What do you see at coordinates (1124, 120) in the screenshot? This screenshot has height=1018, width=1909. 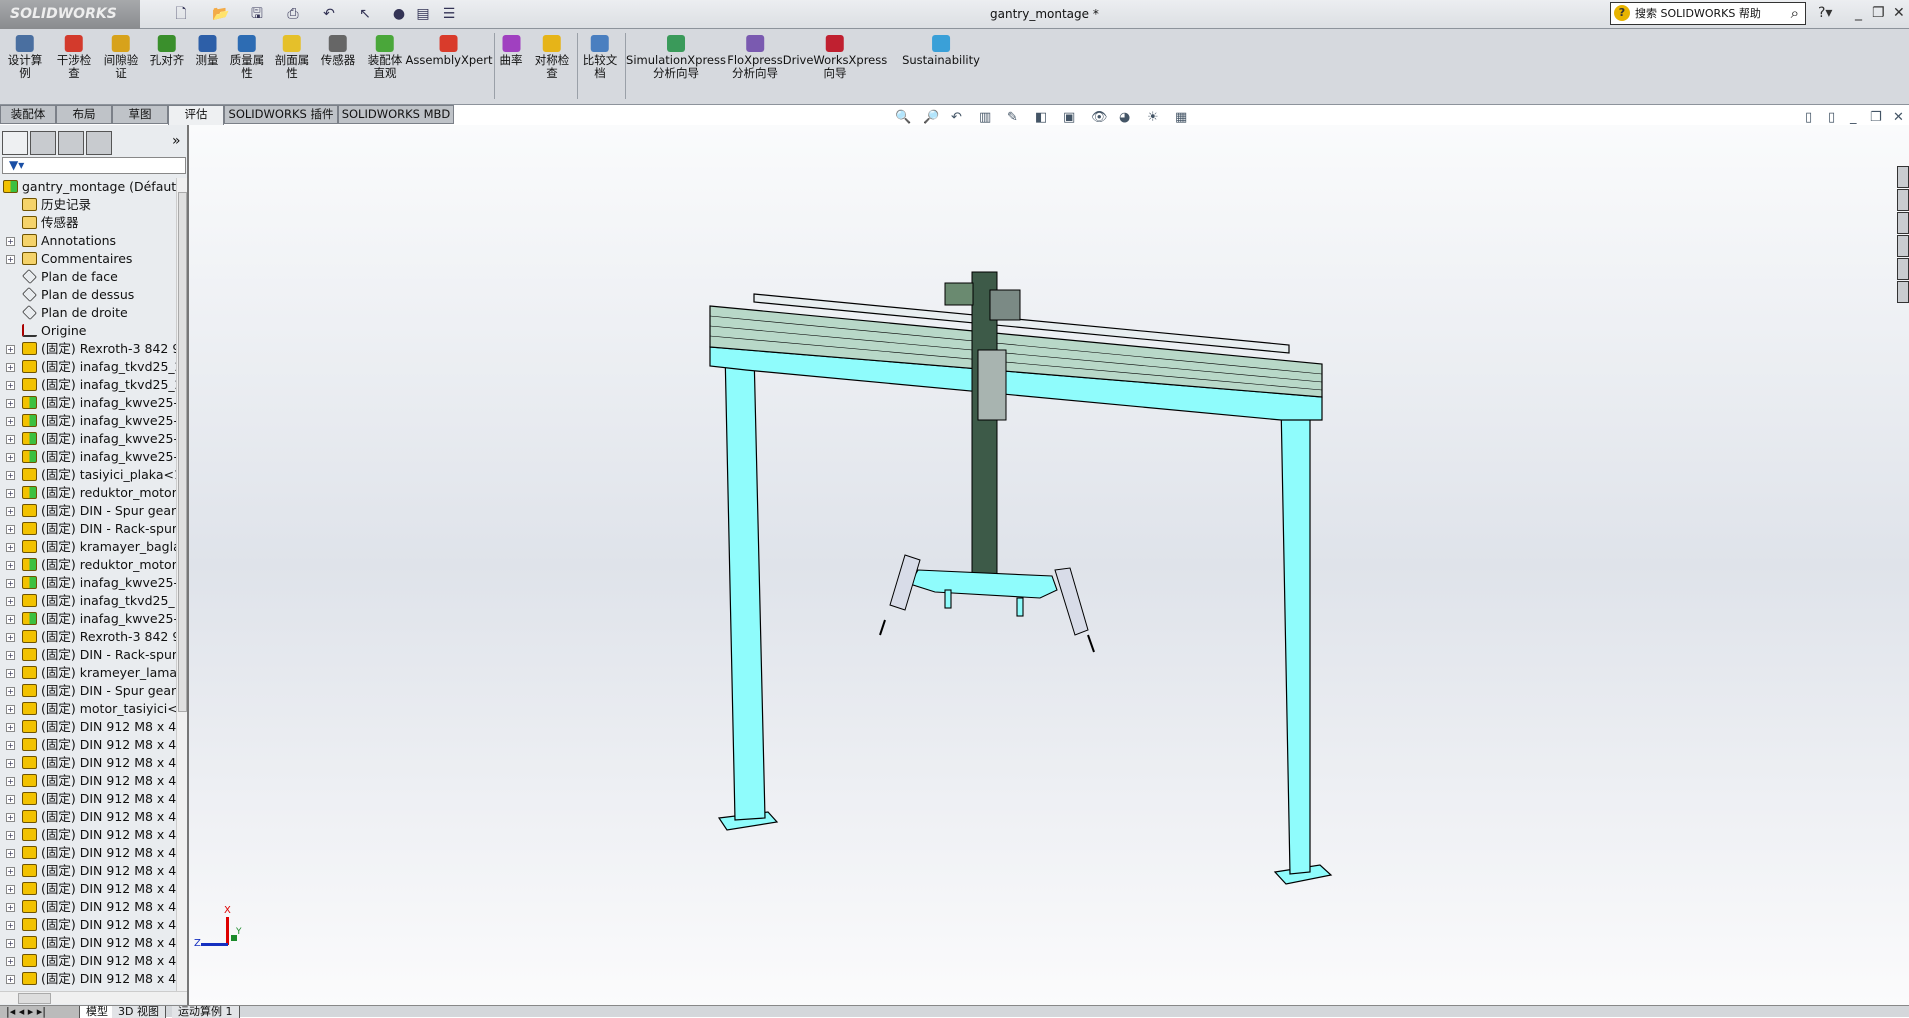 I see `edit-appearance-icon: ◕` at bounding box center [1124, 120].